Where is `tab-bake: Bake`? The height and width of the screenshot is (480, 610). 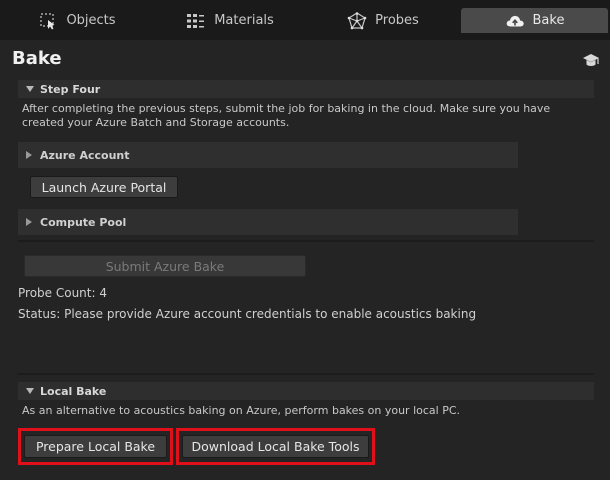 tab-bake: Bake is located at coordinates (534, 20).